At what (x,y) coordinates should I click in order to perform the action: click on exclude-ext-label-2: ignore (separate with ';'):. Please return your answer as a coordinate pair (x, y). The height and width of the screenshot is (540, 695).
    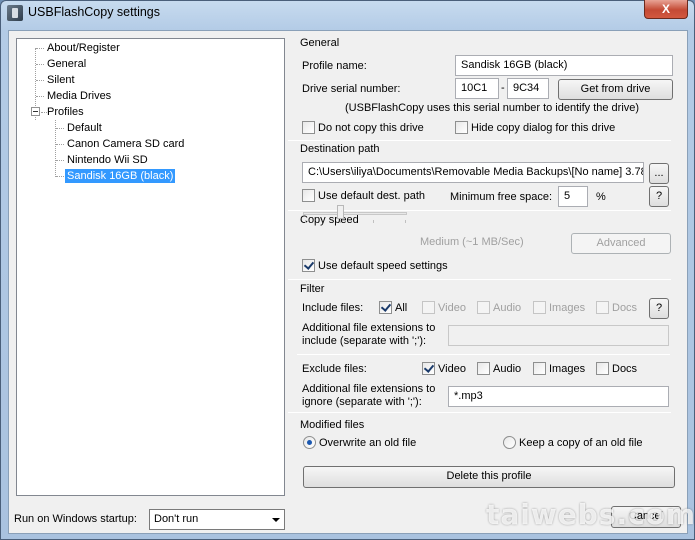
    Looking at the image, I should click on (362, 402).